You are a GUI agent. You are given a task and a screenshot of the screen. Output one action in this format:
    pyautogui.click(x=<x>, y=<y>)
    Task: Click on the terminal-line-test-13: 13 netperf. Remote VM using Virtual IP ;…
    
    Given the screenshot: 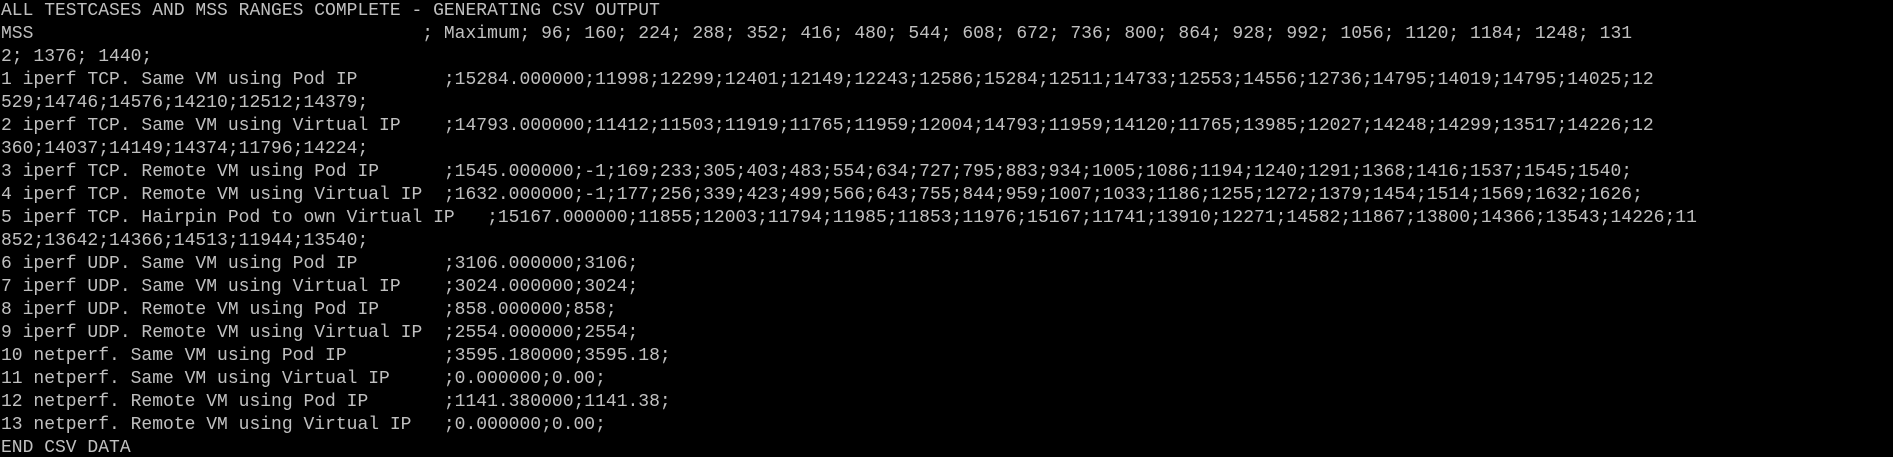 What is the action you would take?
    pyautogui.click(x=303, y=425)
    